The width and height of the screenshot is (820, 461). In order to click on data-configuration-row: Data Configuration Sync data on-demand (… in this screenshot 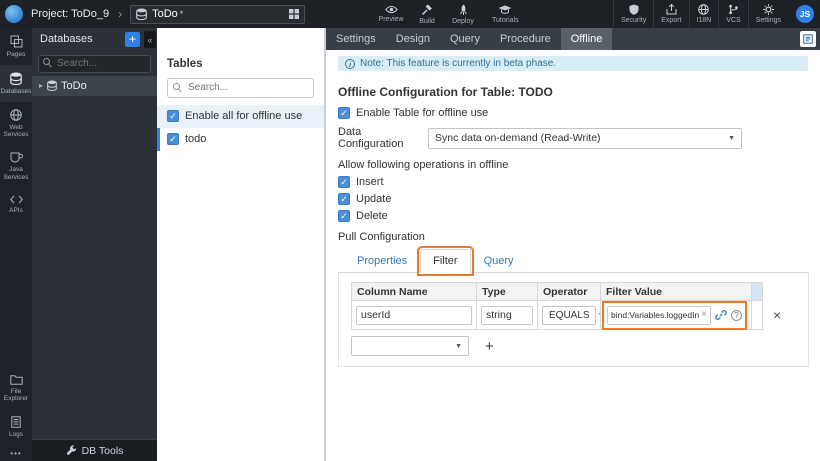, I will do `click(573, 138)`.